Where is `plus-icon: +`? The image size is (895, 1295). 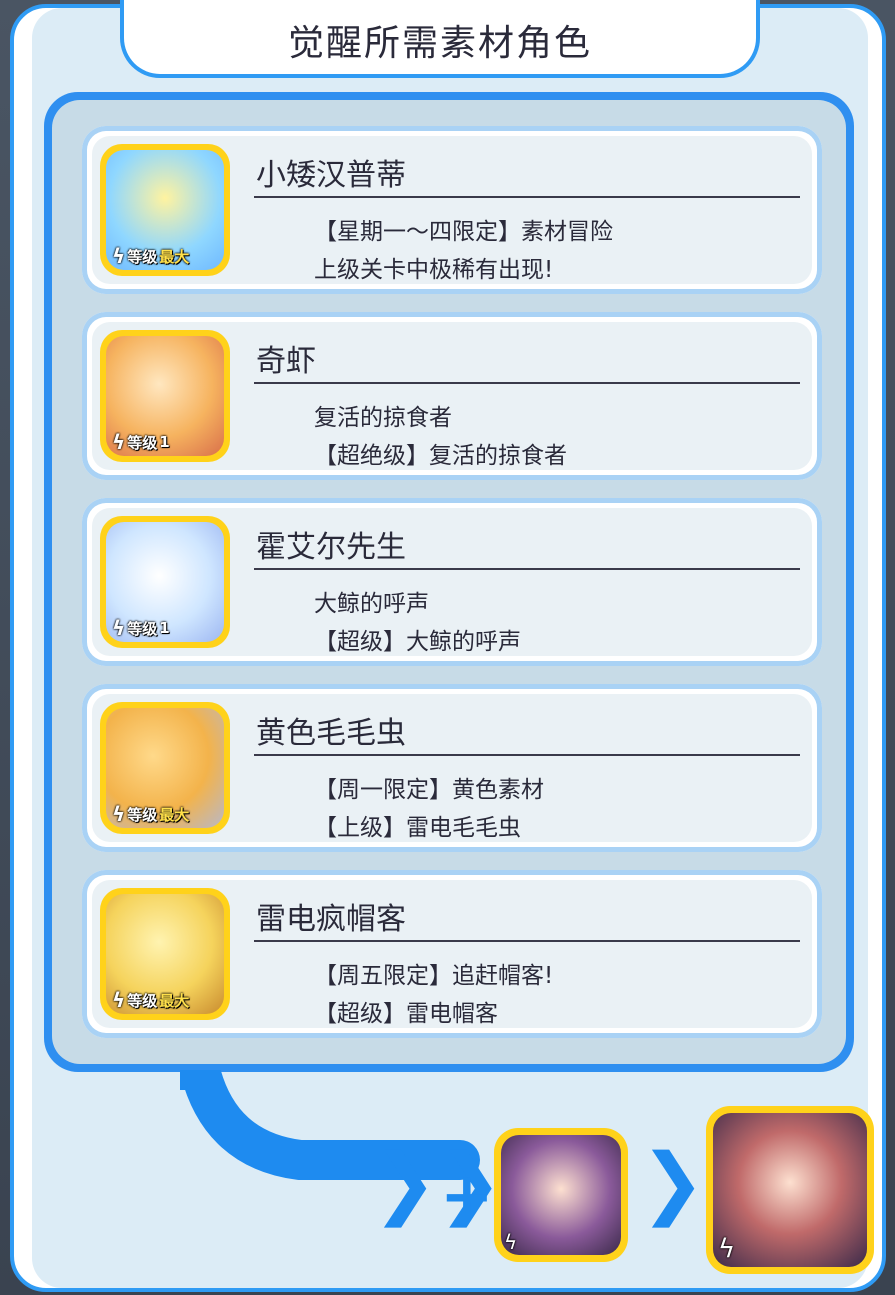
plus-icon: + is located at coordinates (467, 1197).